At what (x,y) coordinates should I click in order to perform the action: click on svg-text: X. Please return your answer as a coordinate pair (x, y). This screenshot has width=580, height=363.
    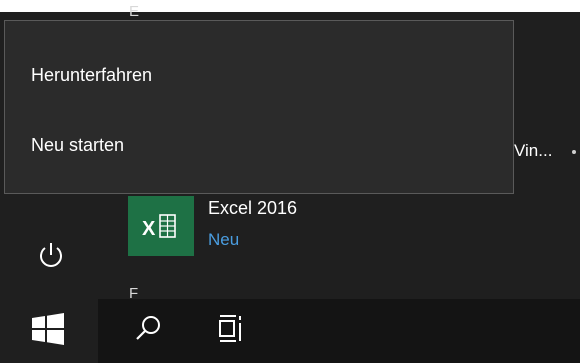
    Looking at the image, I should click on (149, 229).